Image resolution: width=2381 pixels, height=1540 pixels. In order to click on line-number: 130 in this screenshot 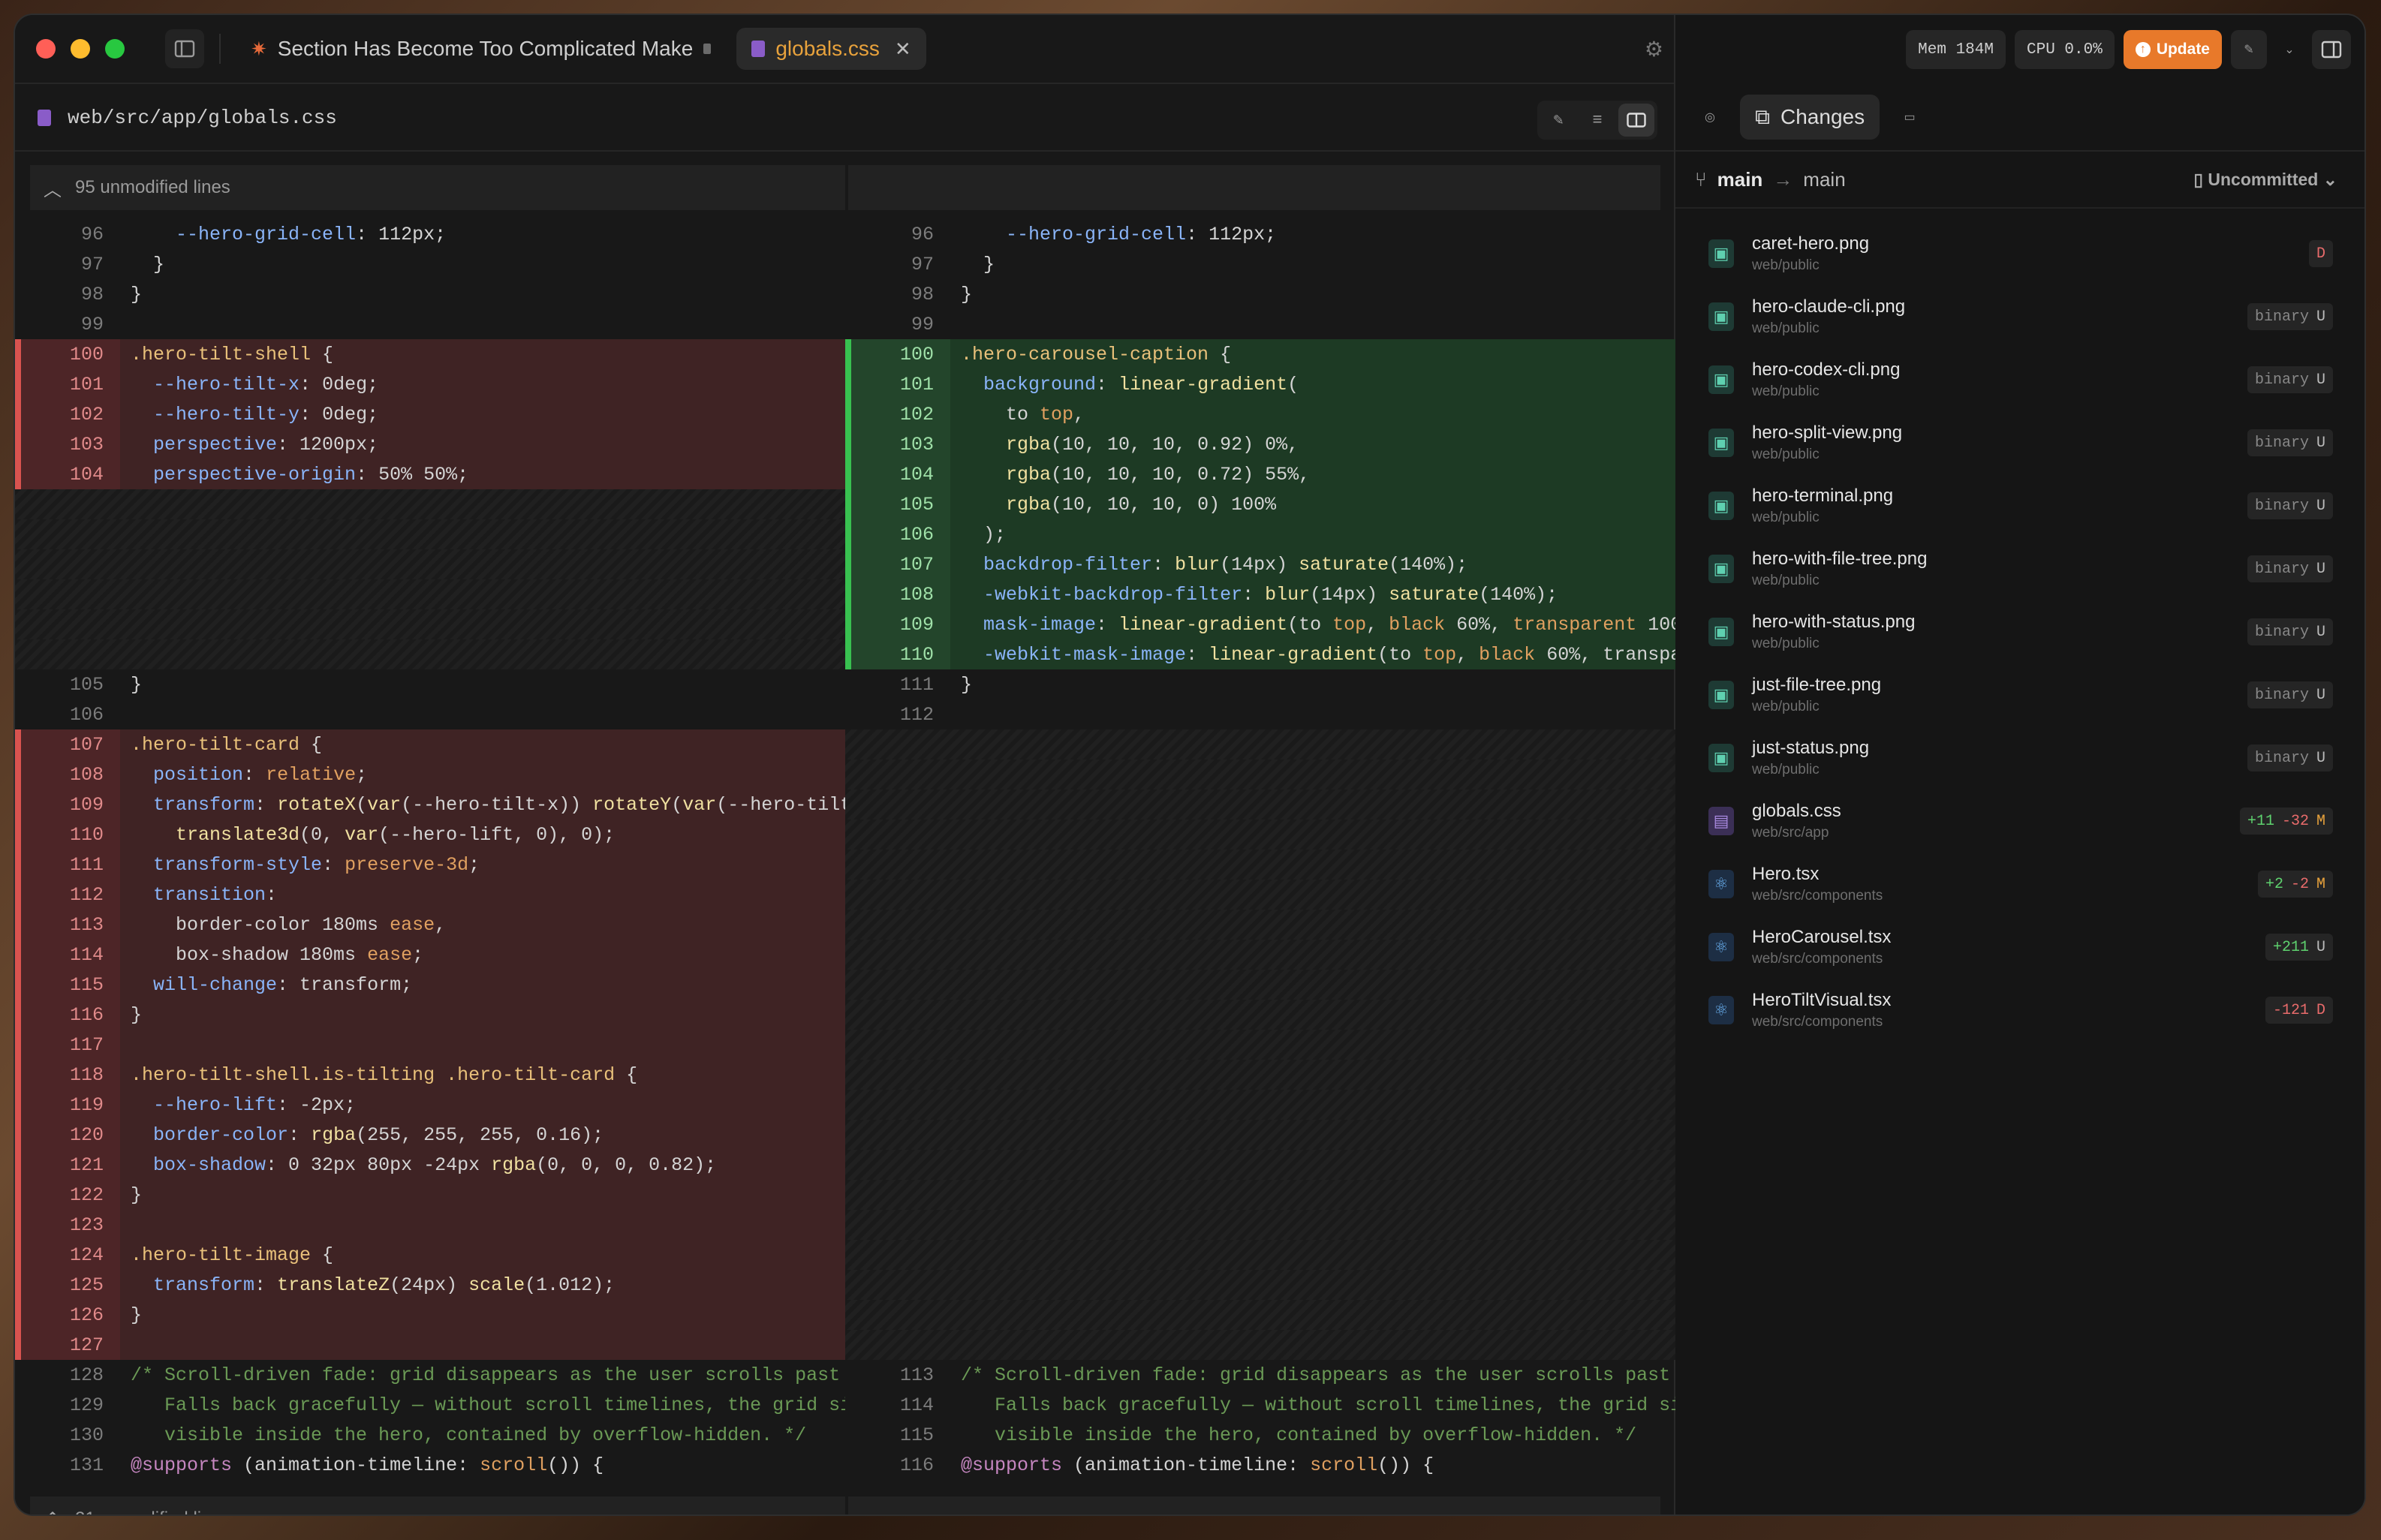, I will do `click(86, 1435)`.